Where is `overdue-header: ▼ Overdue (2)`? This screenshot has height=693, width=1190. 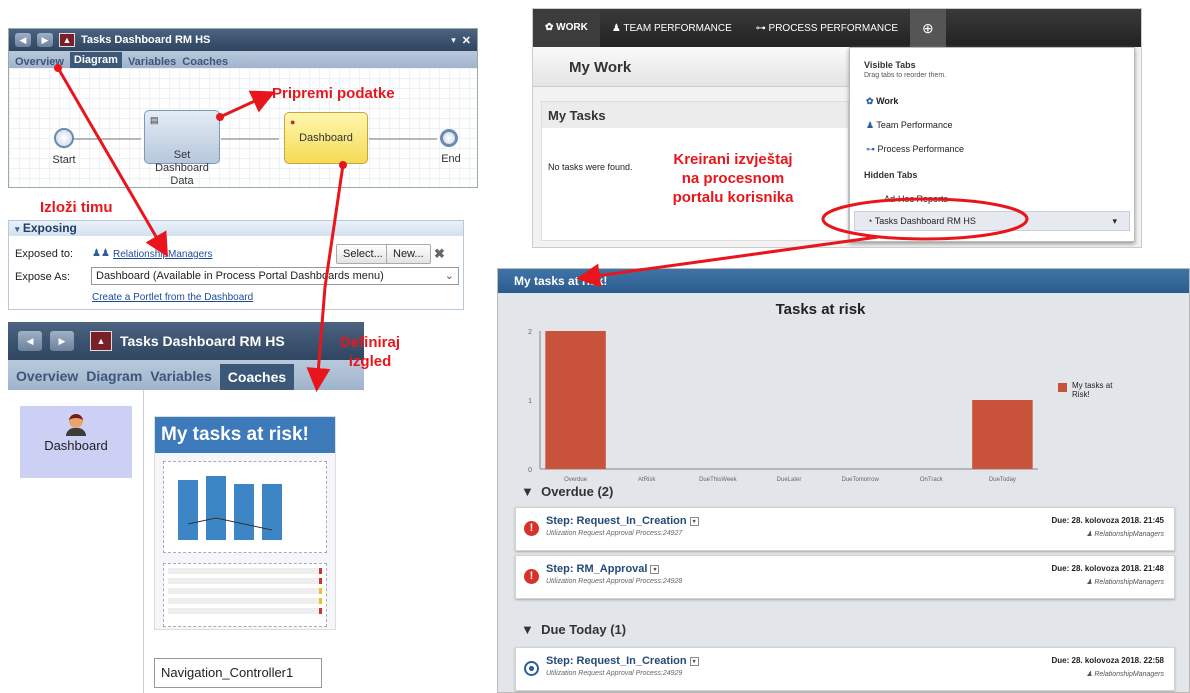
overdue-header: ▼ Overdue (2) is located at coordinates (567, 491).